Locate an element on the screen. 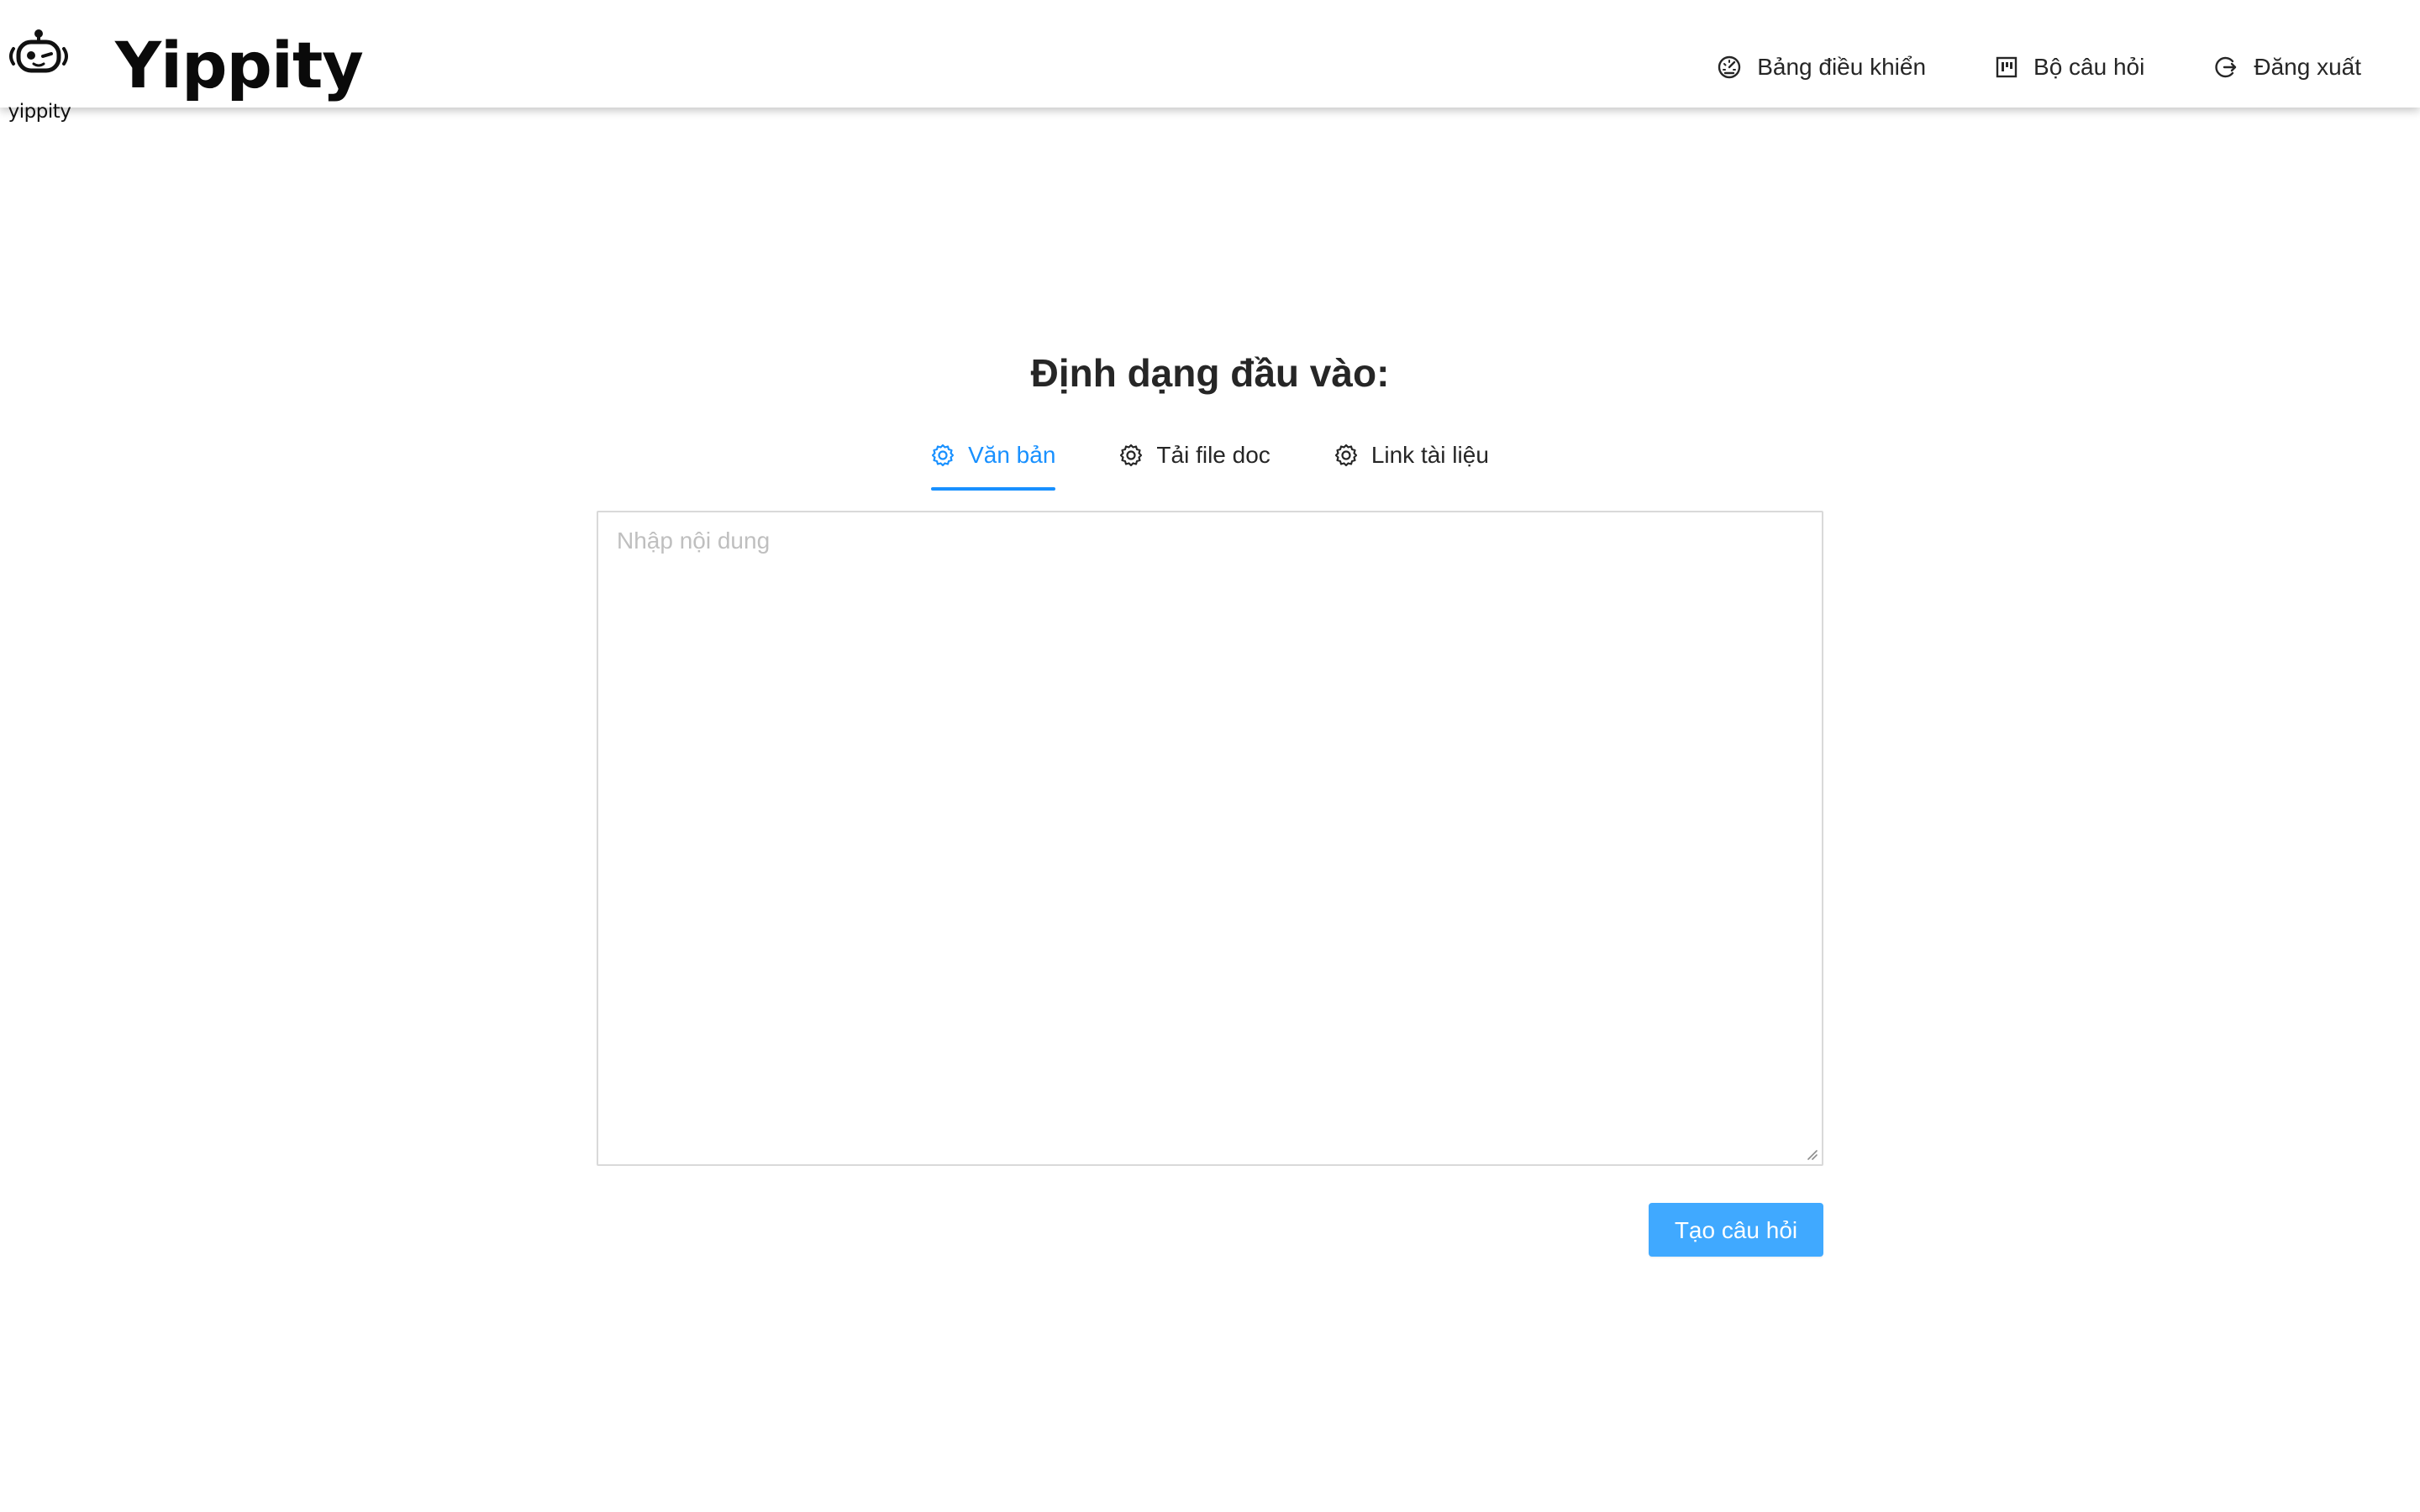 The width and height of the screenshot is (2420, 1512). tab-text: Văn bản is located at coordinates (993, 464).